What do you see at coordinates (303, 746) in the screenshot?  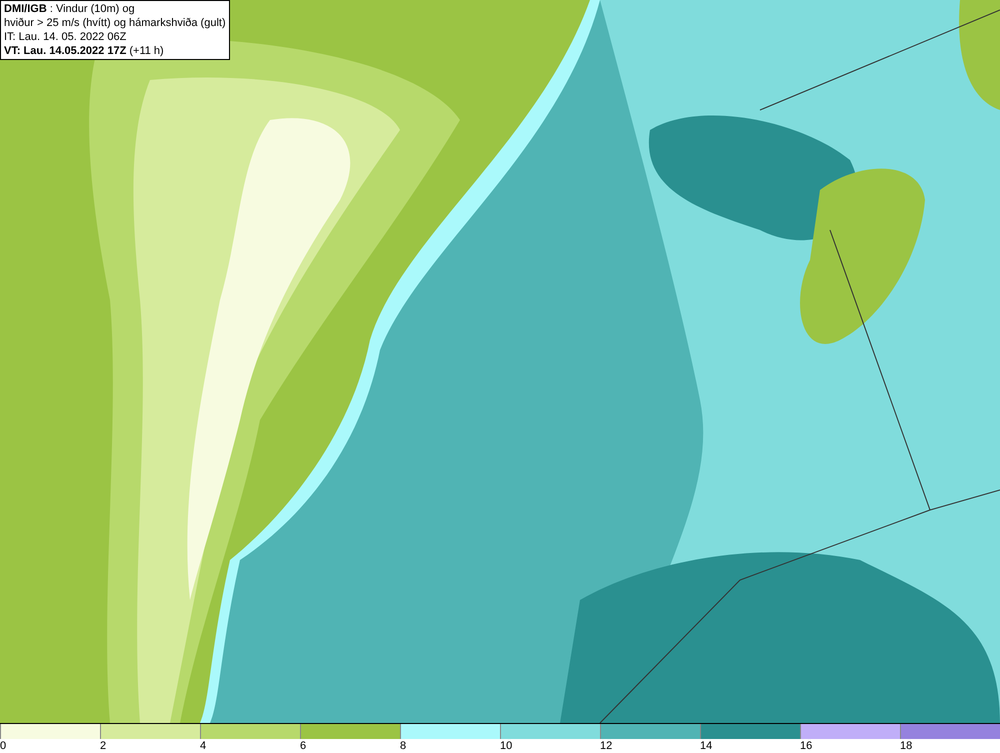 I see `legend-label: 6` at bounding box center [303, 746].